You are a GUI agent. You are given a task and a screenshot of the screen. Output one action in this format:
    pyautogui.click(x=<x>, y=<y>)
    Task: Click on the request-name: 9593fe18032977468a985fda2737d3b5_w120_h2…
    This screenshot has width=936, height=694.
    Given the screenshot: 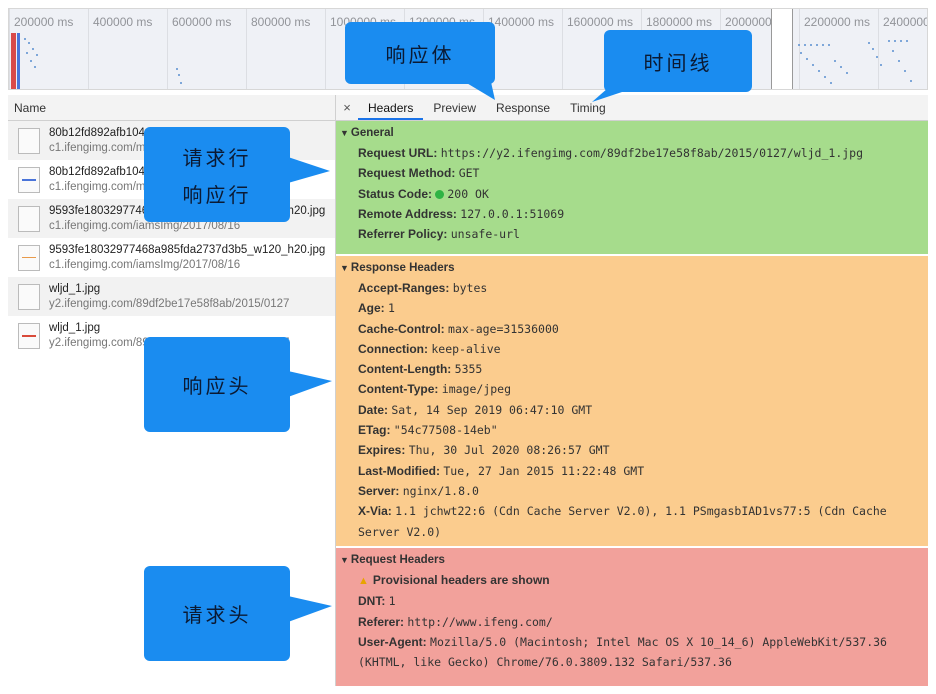 What is the action you would take?
    pyautogui.click(x=187, y=249)
    